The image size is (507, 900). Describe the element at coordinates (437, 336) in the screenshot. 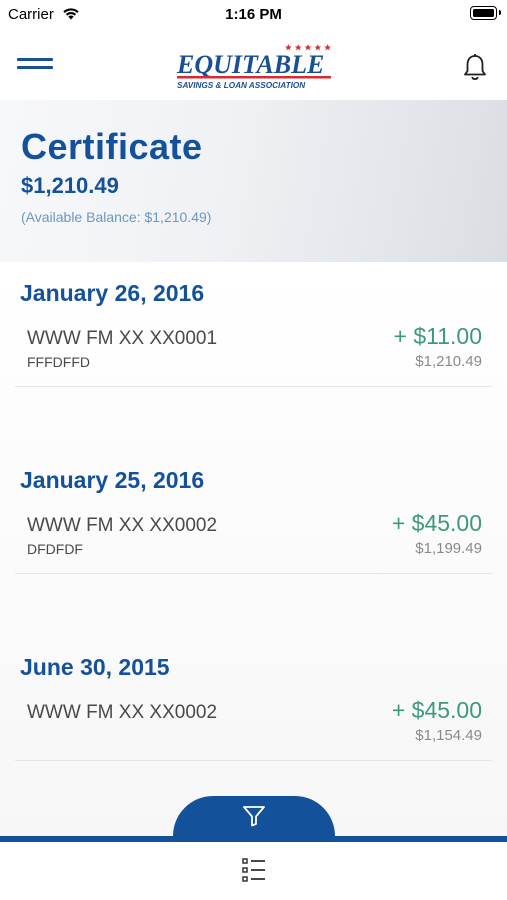

I see `transaction-amount: + $11.00` at that location.